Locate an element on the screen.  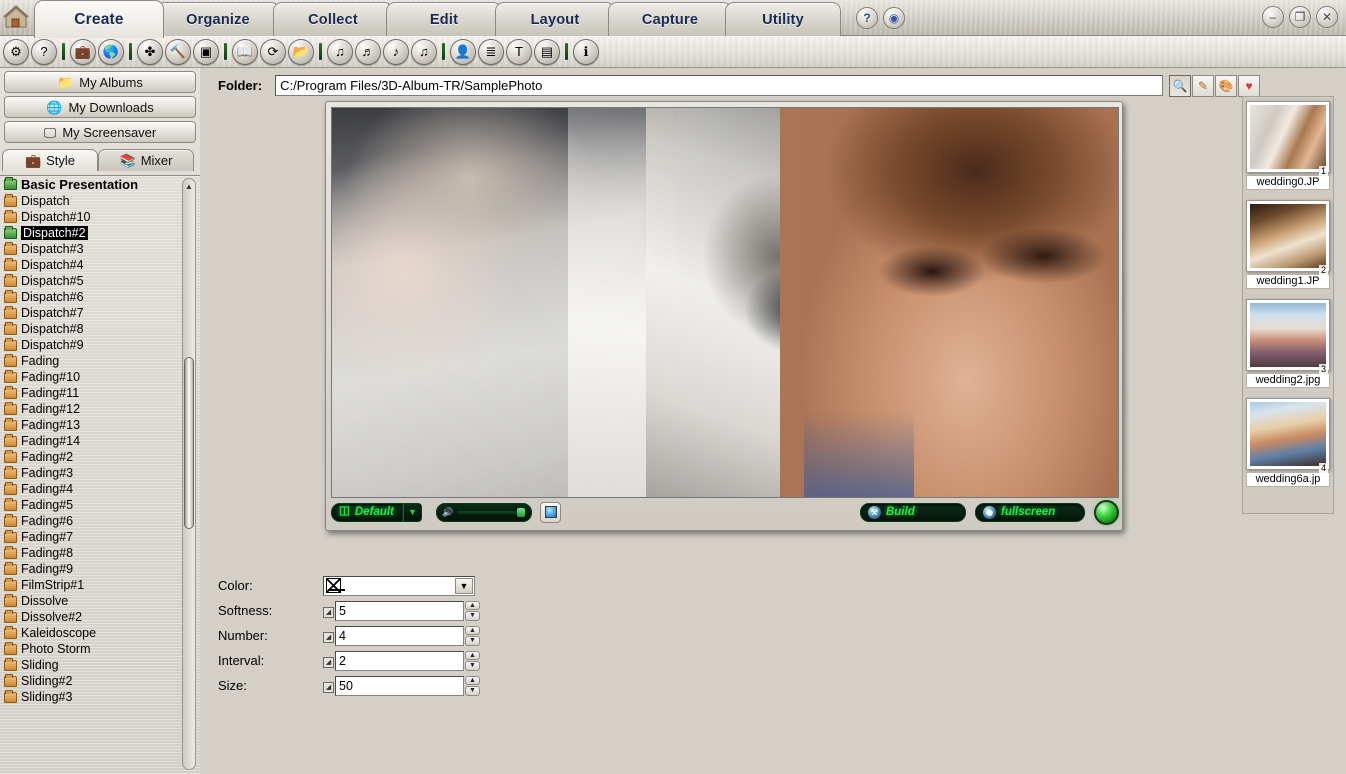
music-mute-icon: ♫ is located at coordinates (424, 51).